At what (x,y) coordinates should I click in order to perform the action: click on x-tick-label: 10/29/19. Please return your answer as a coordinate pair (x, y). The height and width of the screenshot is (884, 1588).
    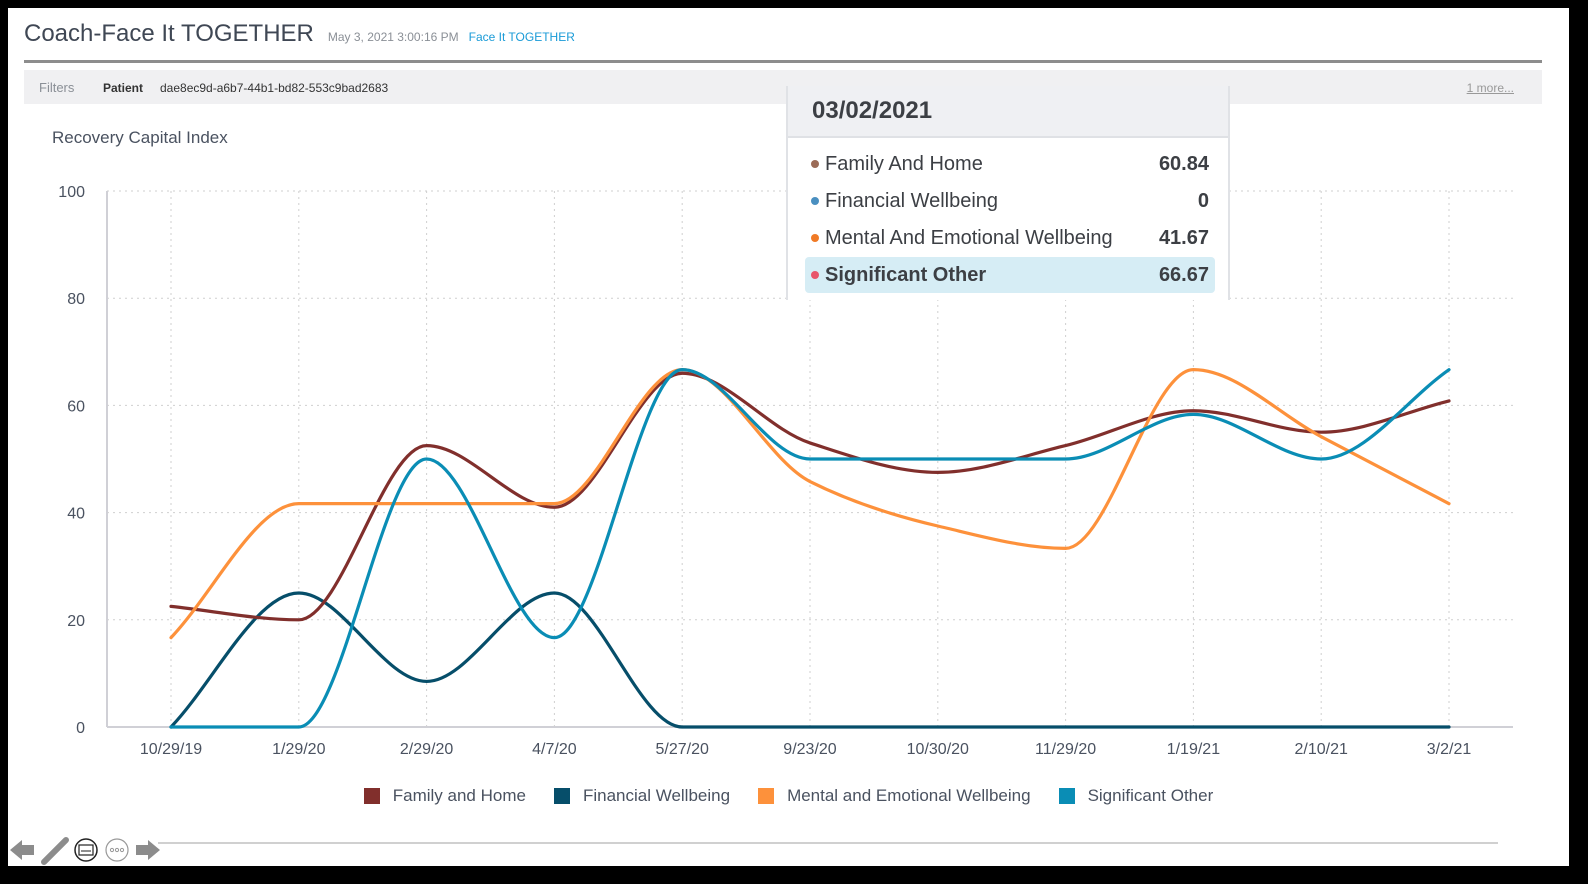
    Looking at the image, I should click on (171, 749).